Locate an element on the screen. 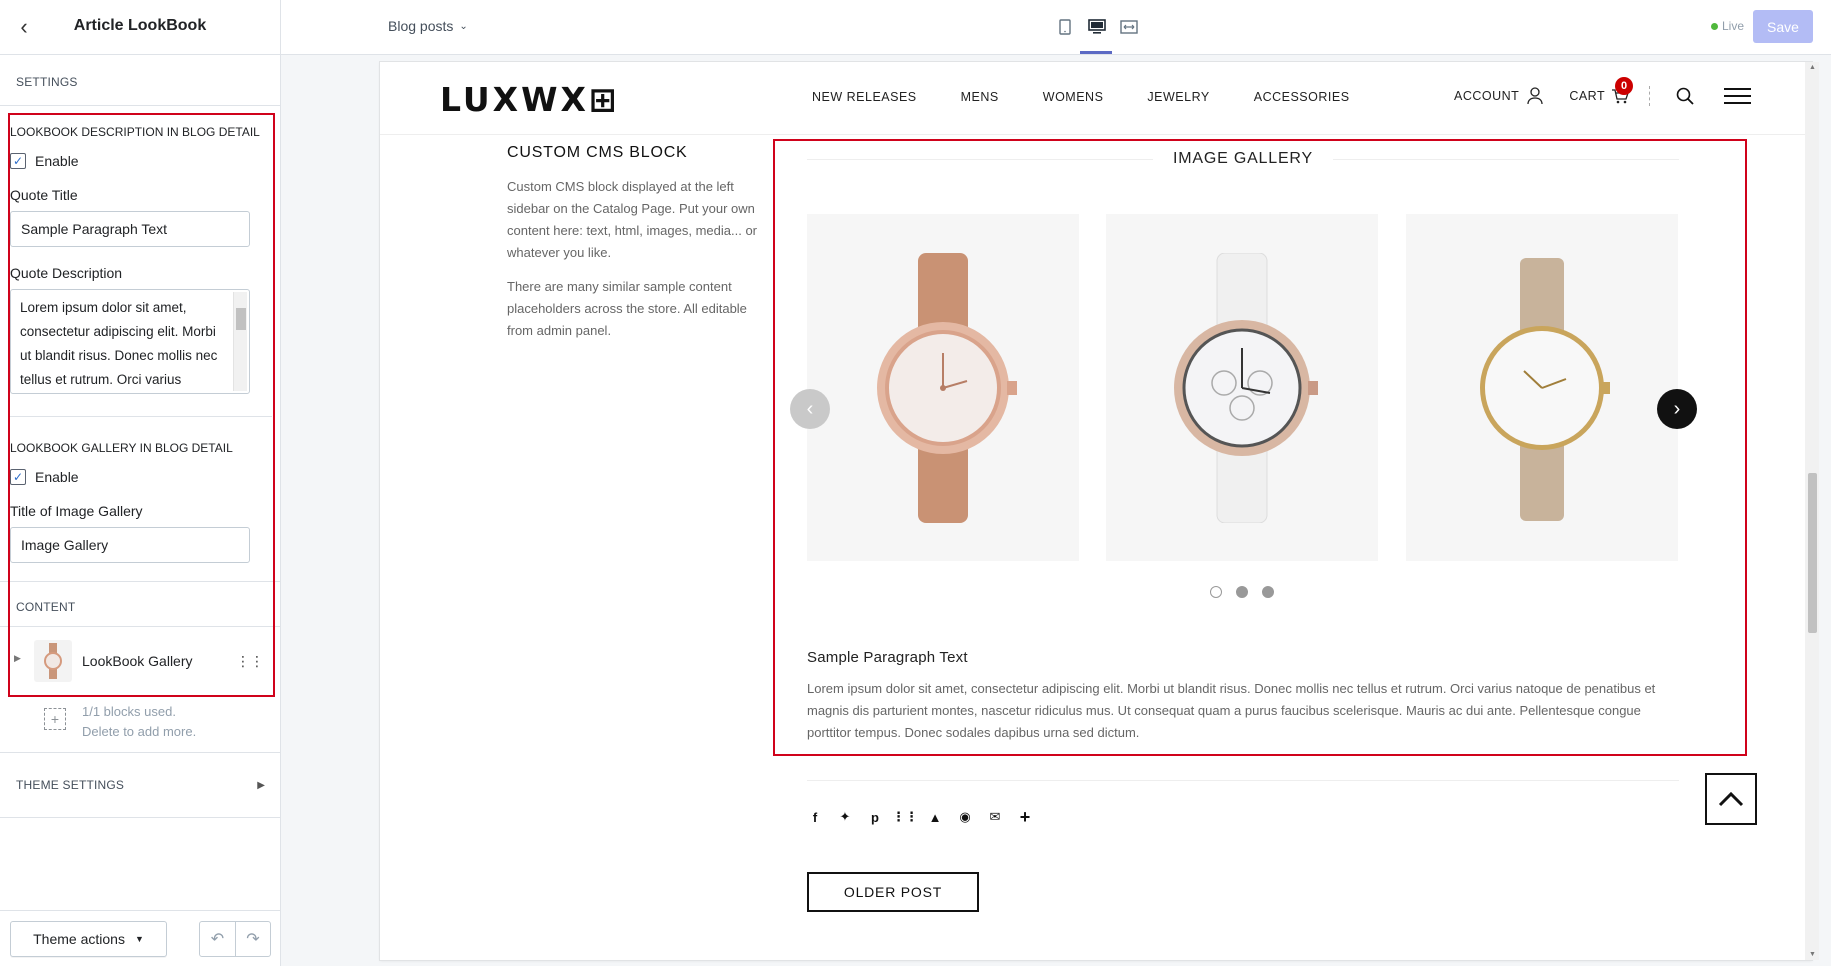 This screenshot has width=1831, height=966. reddit-icon: ◉ is located at coordinates (965, 817).